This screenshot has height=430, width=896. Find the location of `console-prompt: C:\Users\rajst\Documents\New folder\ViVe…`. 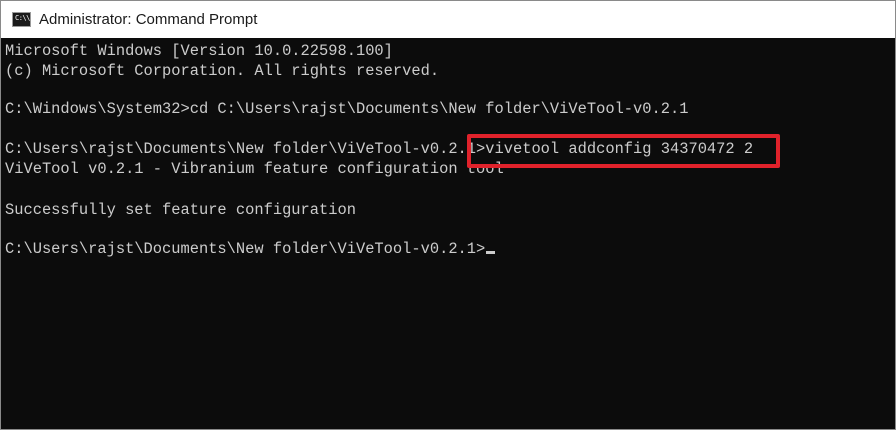

console-prompt: C:\Users\rajst\Documents\New folder\ViVe… is located at coordinates (245, 249).